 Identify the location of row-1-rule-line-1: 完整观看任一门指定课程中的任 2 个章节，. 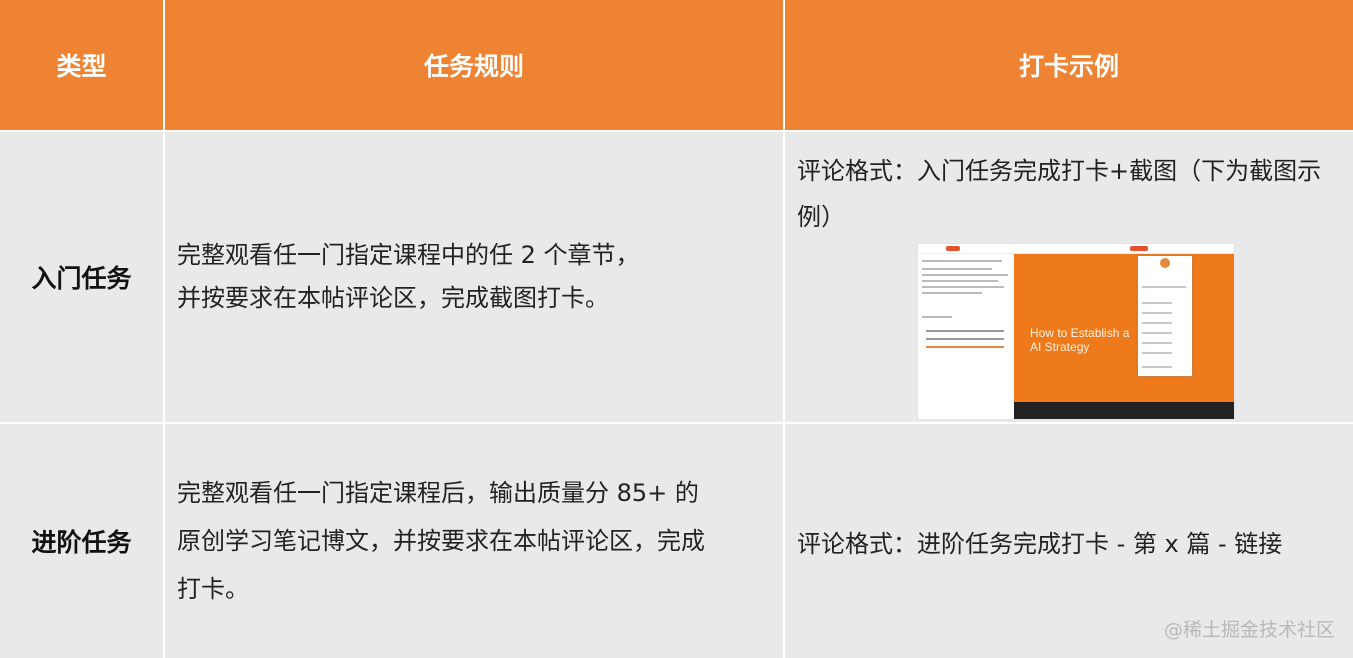
(408, 255).